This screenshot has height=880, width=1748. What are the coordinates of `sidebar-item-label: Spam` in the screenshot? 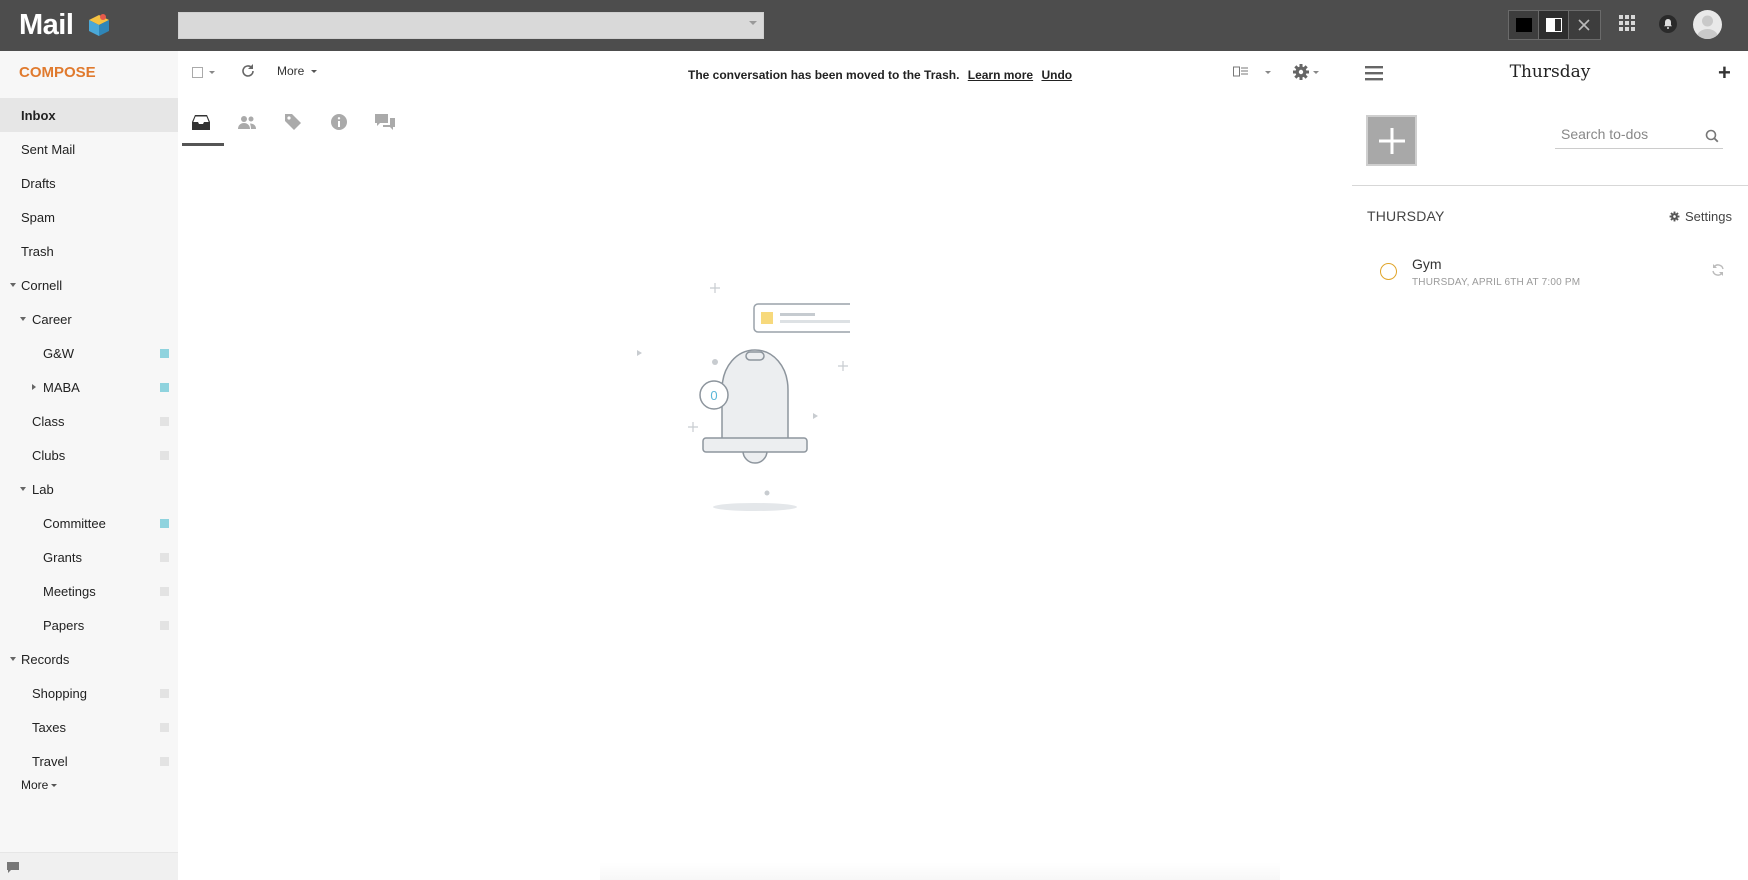 It's located at (38, 217).